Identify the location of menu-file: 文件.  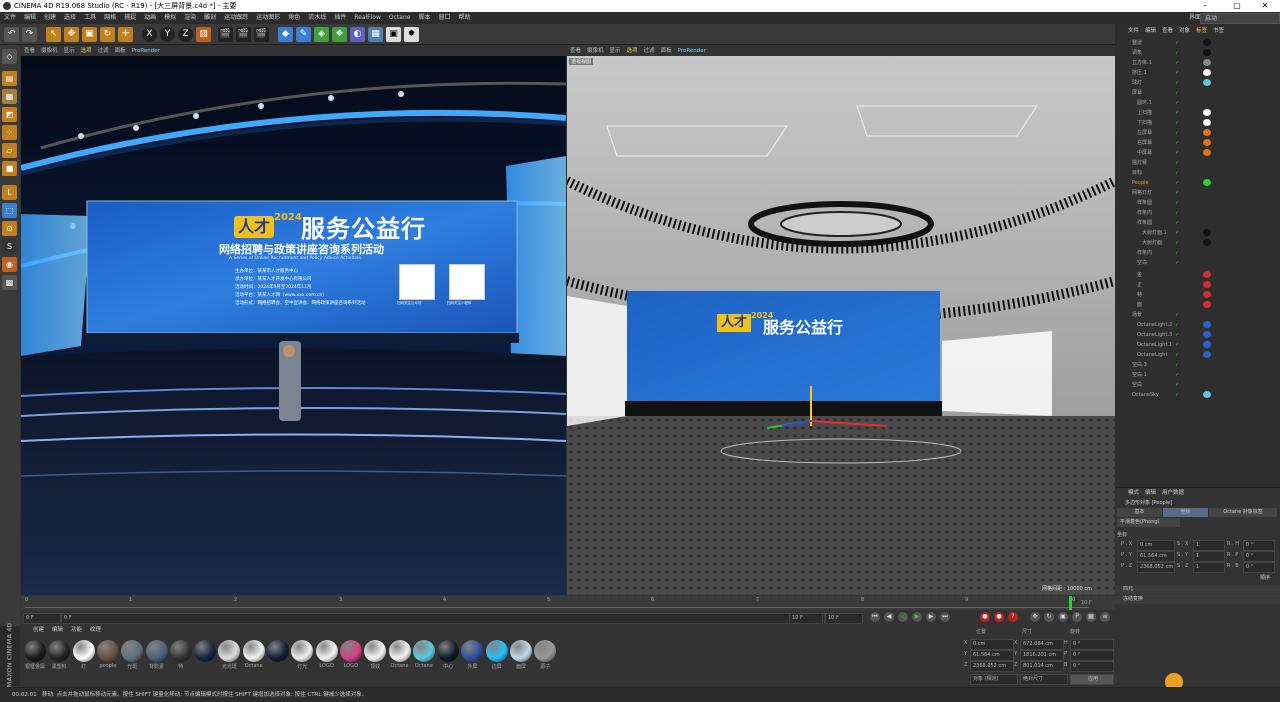
(10, 18).